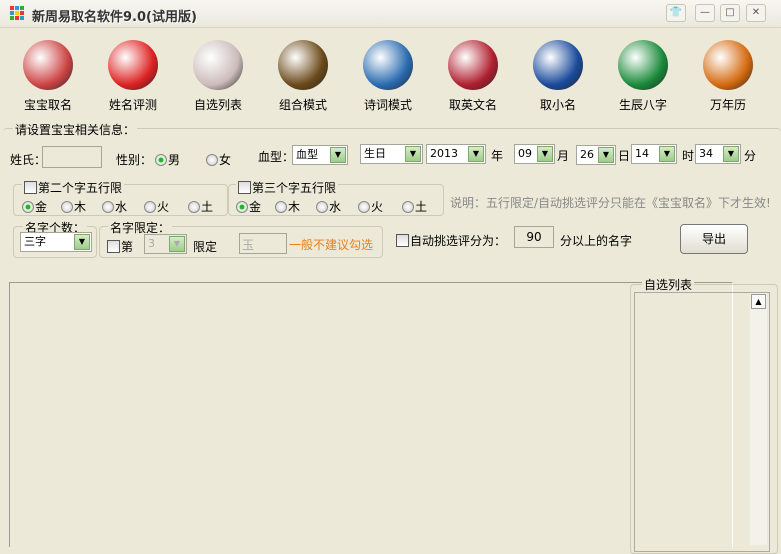 The height and width of the screenshot is (554, 781). I want to click on toolbar-label: 自选列表, so click(217, 105).